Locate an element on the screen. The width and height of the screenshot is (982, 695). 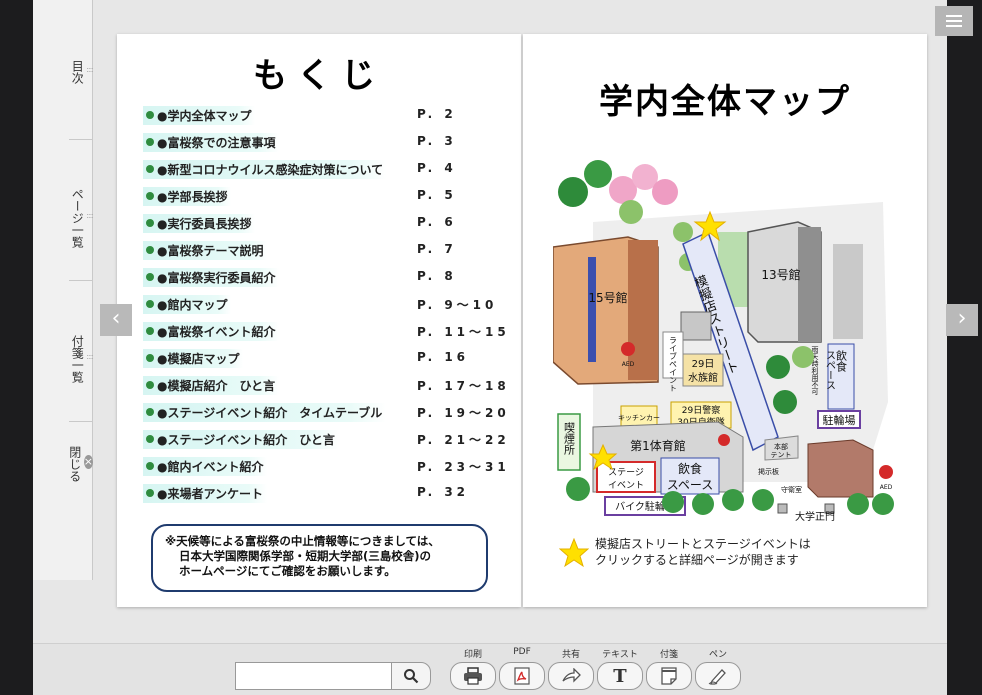
lawn is located at coordinates (848, 291).